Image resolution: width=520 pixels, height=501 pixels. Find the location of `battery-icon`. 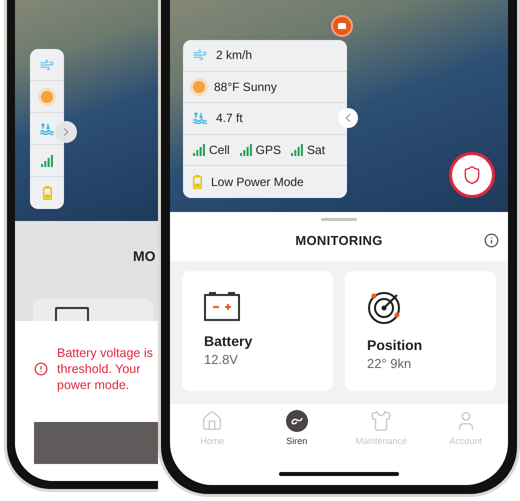

battery-icon is located at coordinates (222, 306).